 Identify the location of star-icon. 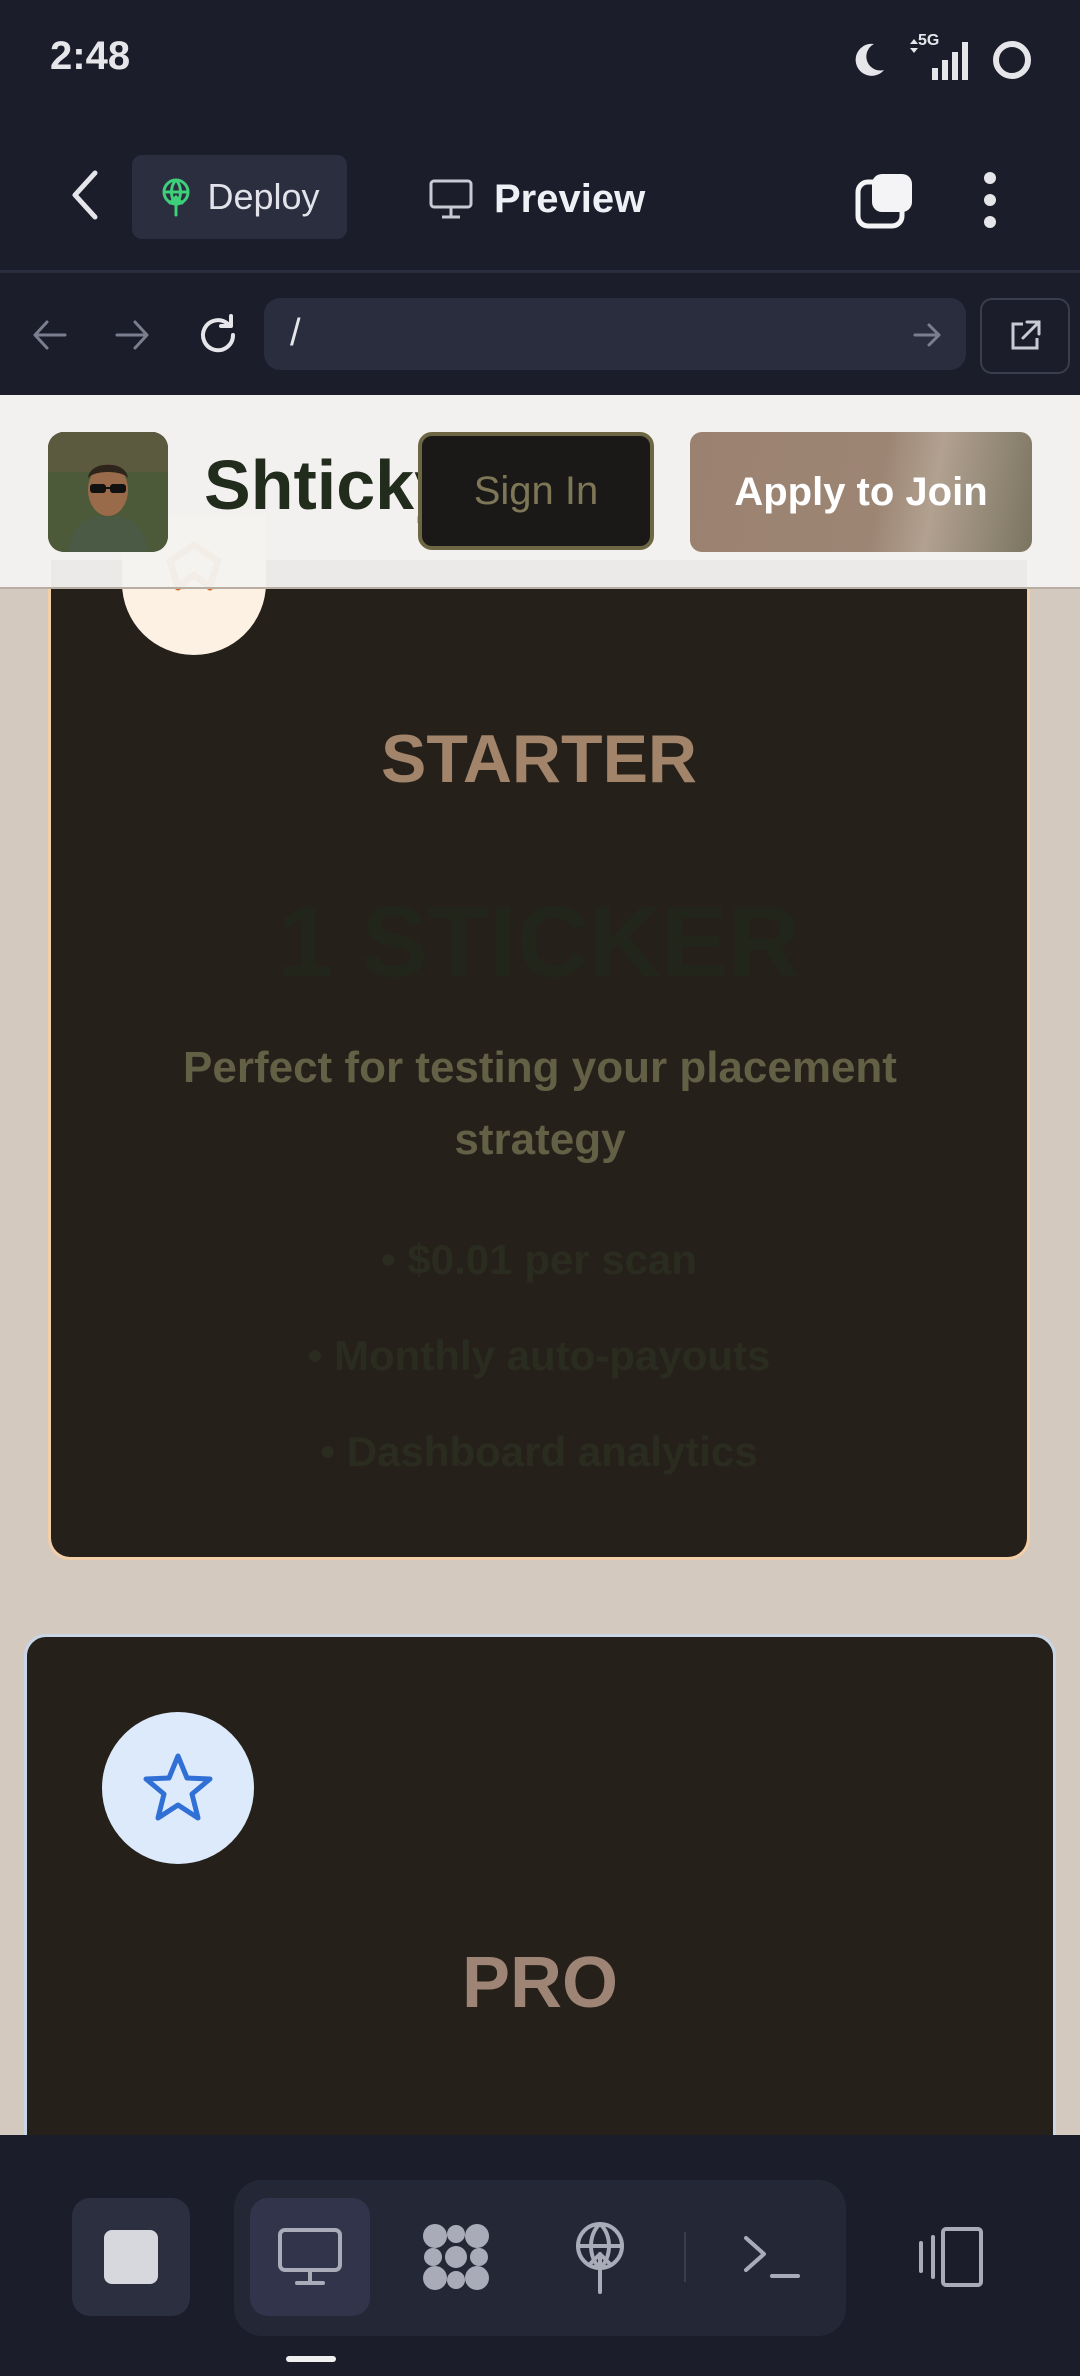
(178, 1787).